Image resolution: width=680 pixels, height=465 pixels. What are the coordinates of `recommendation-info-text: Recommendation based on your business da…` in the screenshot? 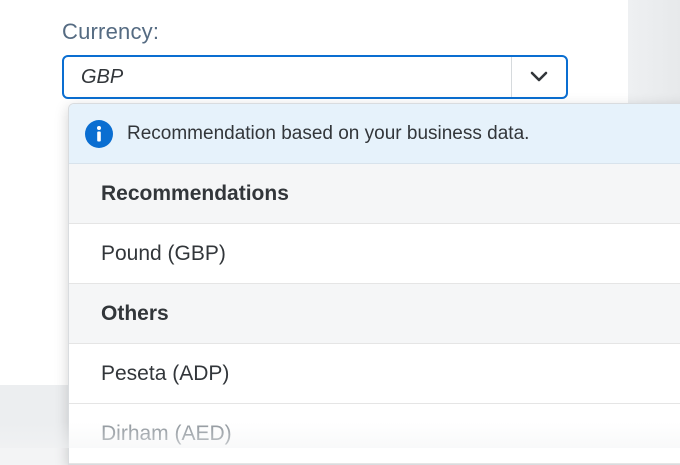 It's located at (328, 133).